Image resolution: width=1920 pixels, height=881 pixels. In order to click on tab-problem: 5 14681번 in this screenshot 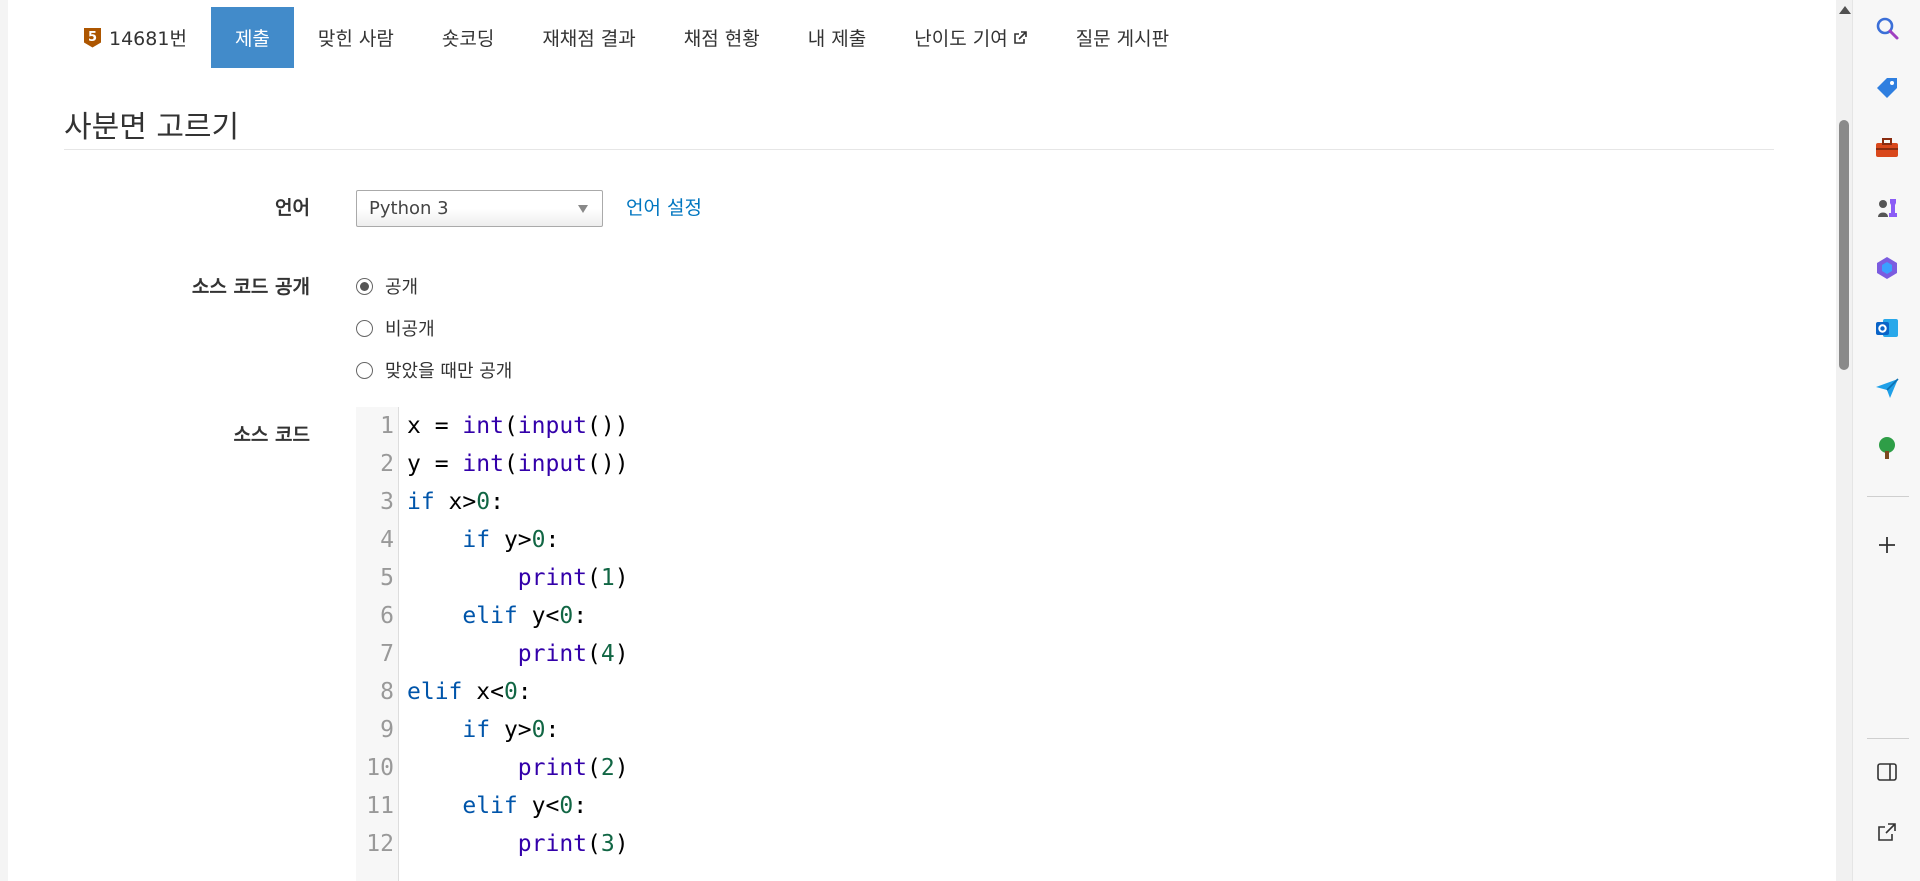, I will do `click(140, 37)`.